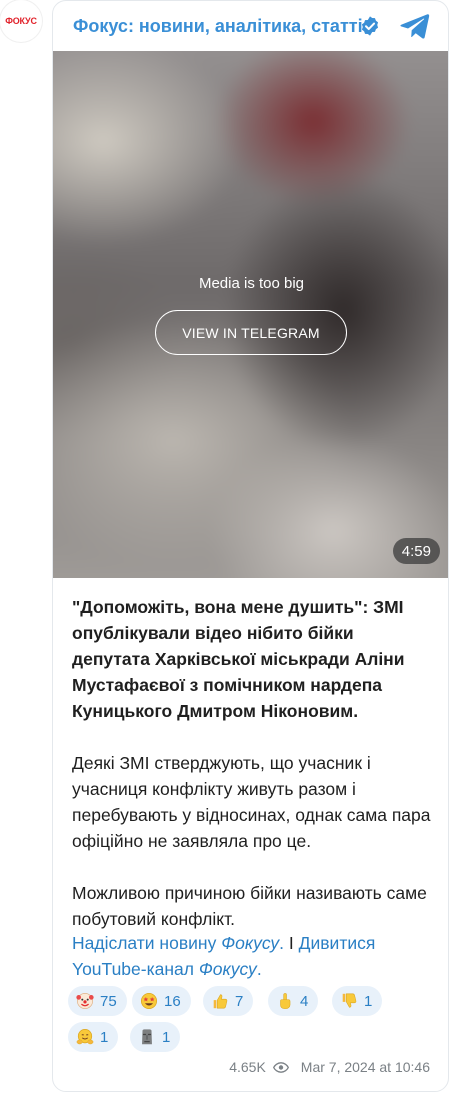 Image resolution: width=450 pixels, height=1094 pixels. I want to click on reaction-thumbs-down: 1, so click(357, 1001).